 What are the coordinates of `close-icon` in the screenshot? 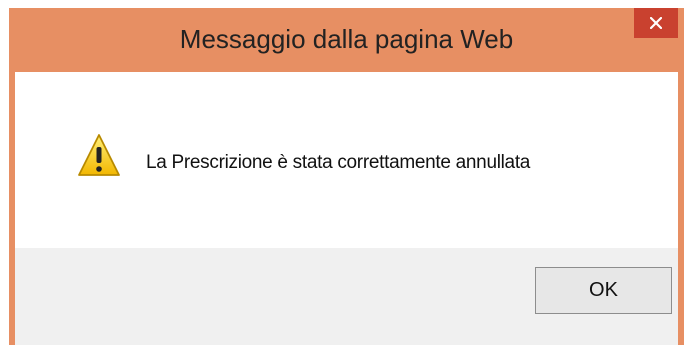 It's located at (656, 23).